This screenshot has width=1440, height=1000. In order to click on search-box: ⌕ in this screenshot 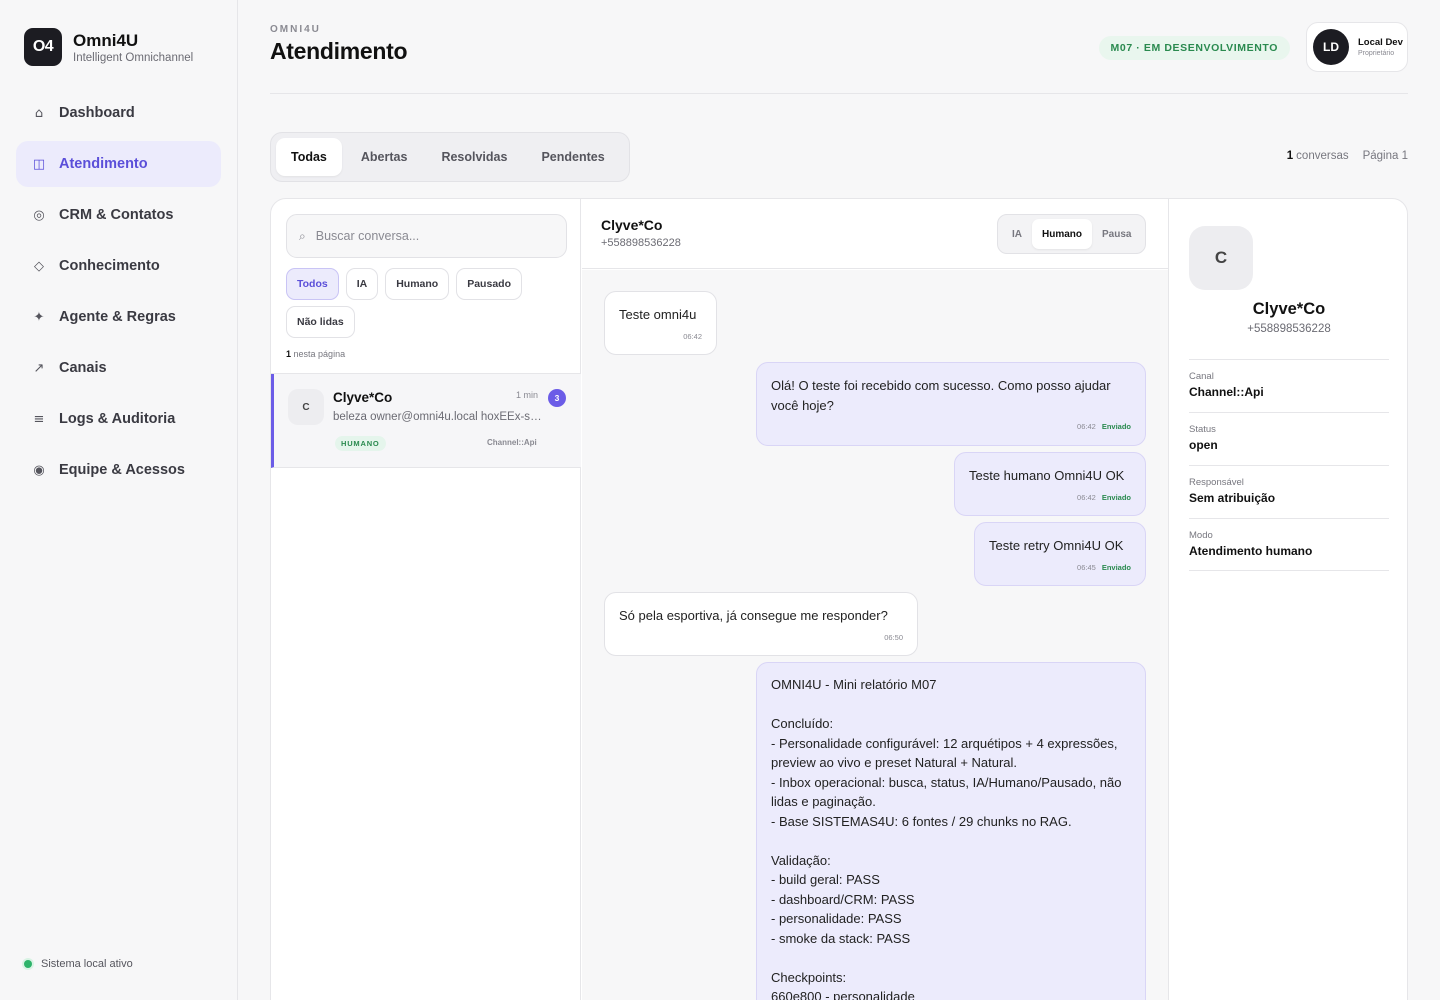, I will do `click(426, 236)`.